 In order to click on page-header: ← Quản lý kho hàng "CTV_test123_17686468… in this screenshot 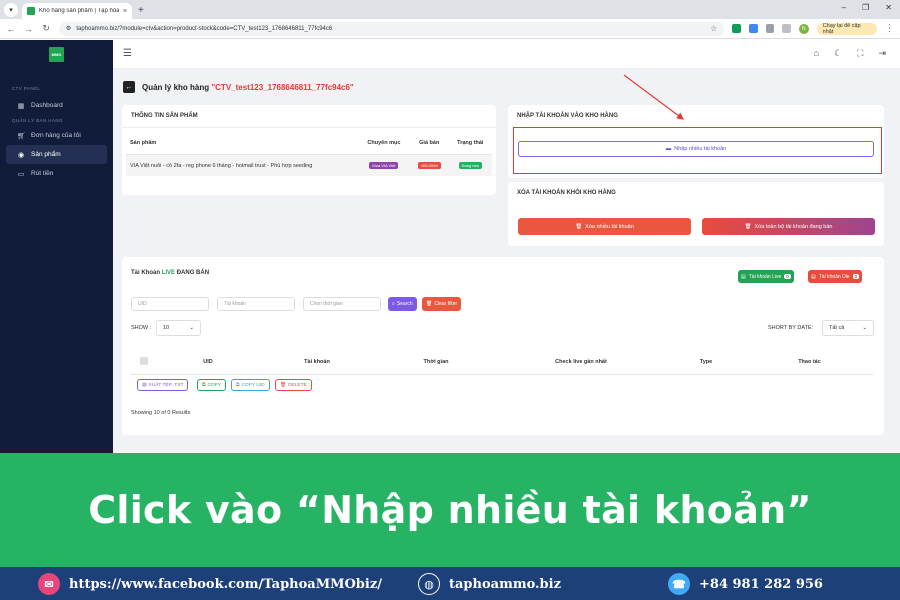, I will do `click(238, 87)`.